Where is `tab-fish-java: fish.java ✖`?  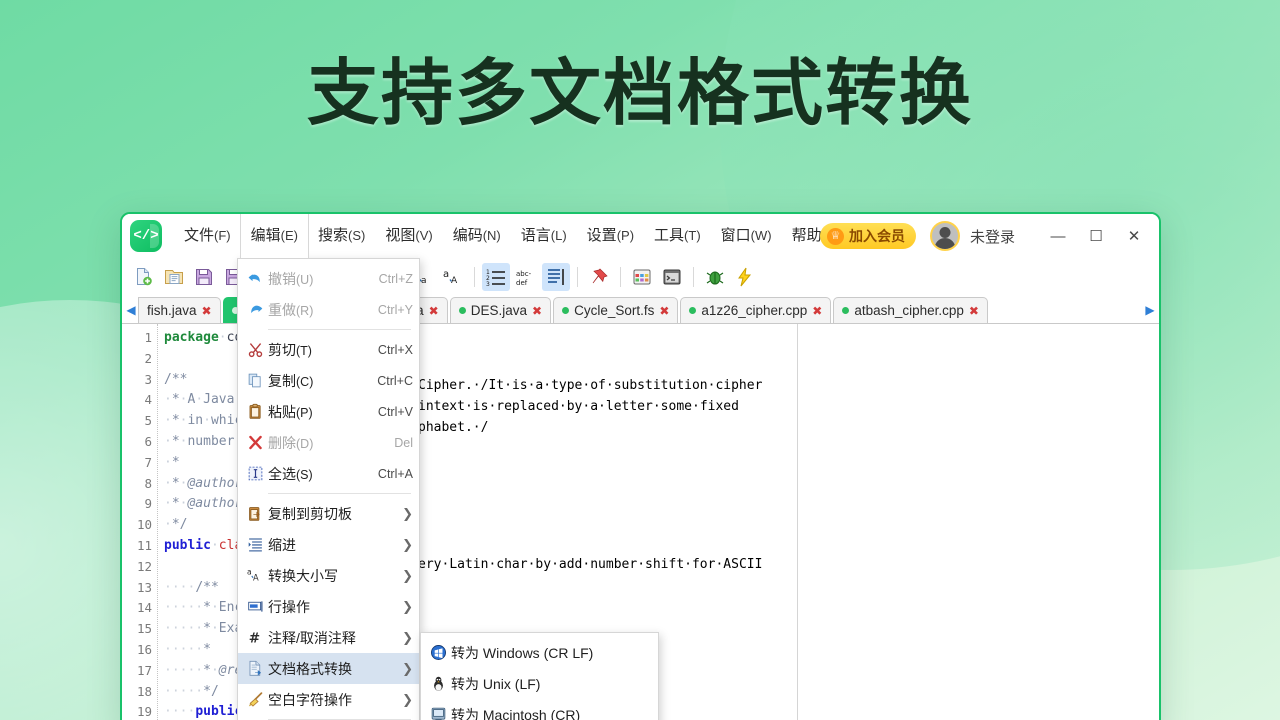 tab-fish-java: fish.java ✖ is located at coordinates (179, 310).